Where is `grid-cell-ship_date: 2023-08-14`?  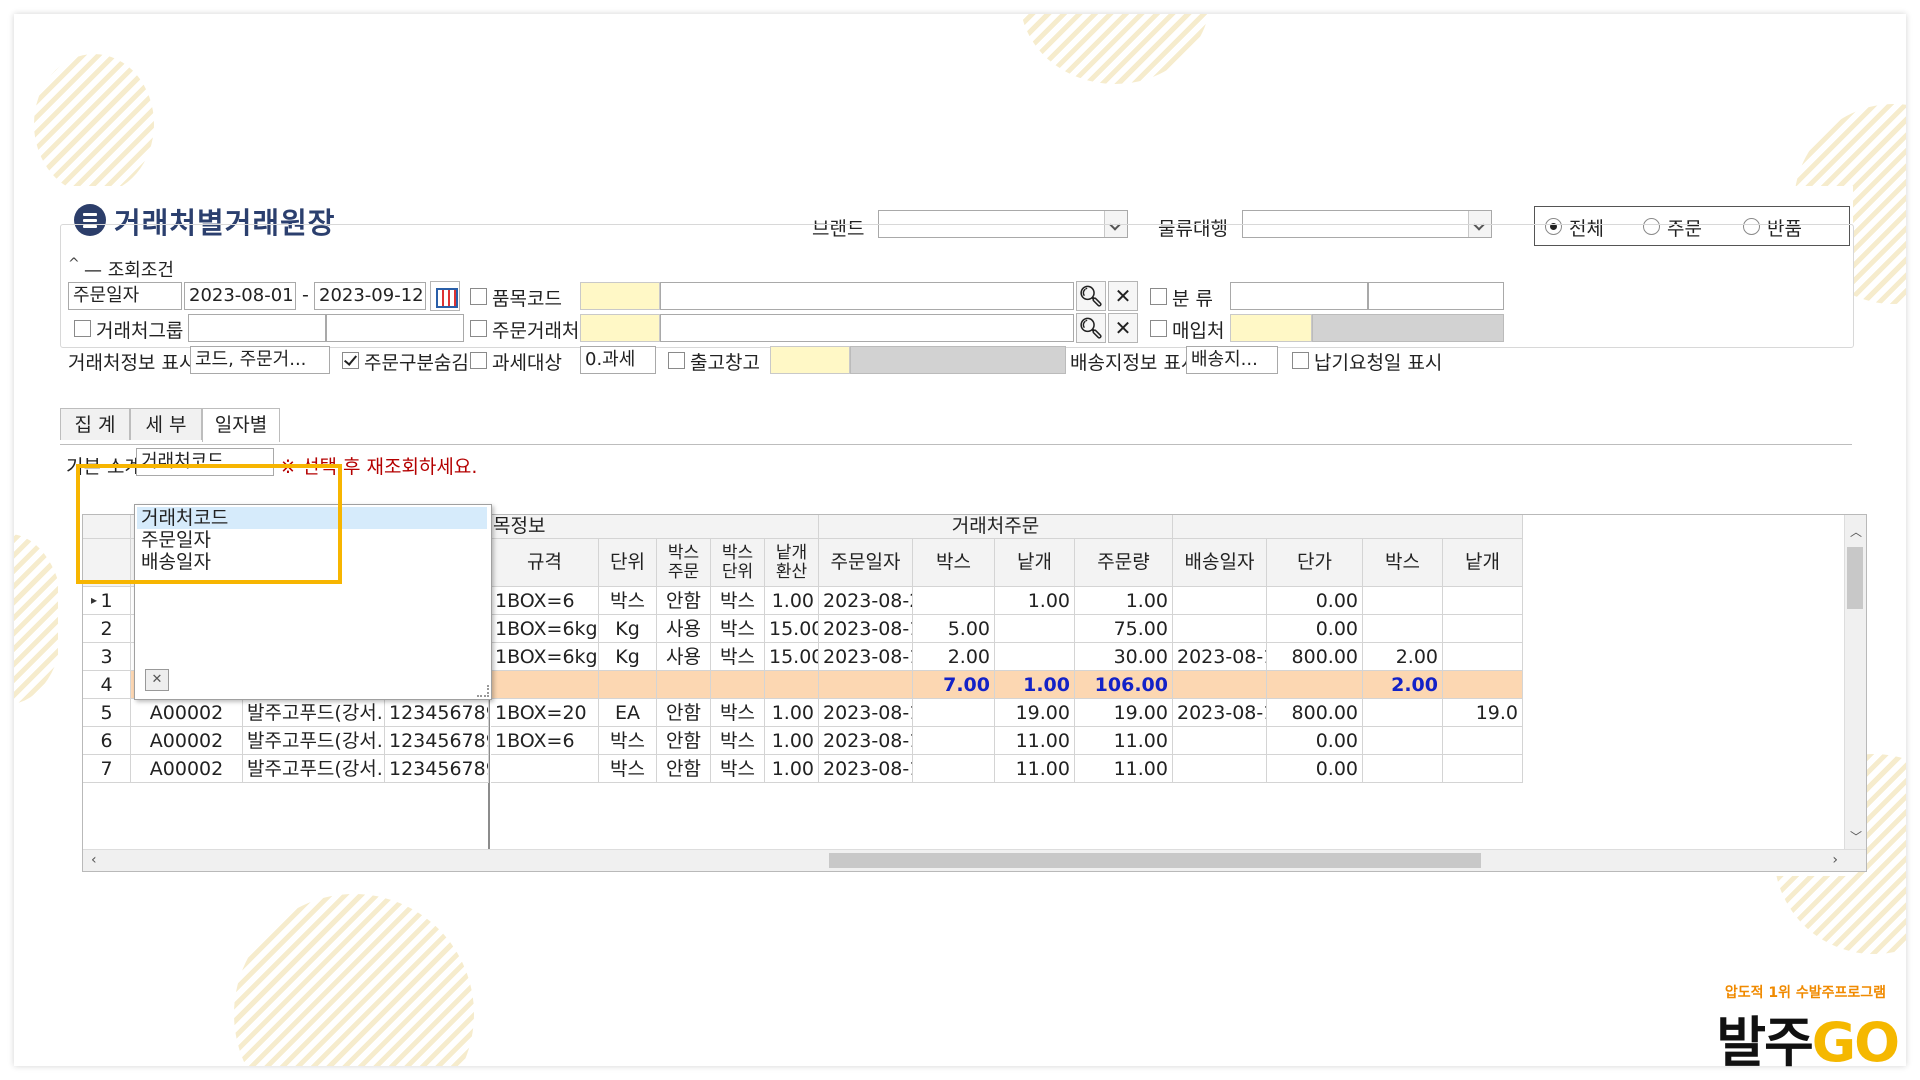 grid-cell-ship_date: 2023-08-14 is located at coordinates (1220, 713).